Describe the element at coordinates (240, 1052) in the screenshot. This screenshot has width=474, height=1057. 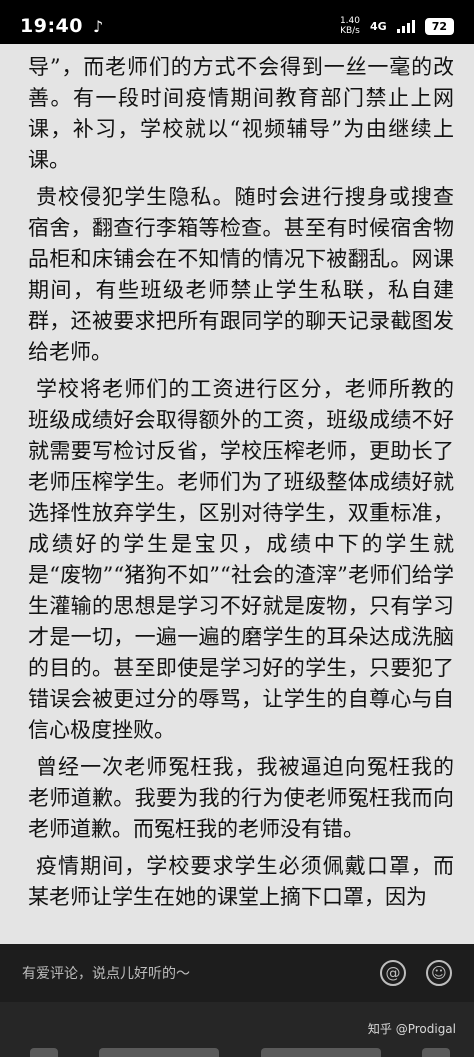
I see `bottom-toolbar` at that location.